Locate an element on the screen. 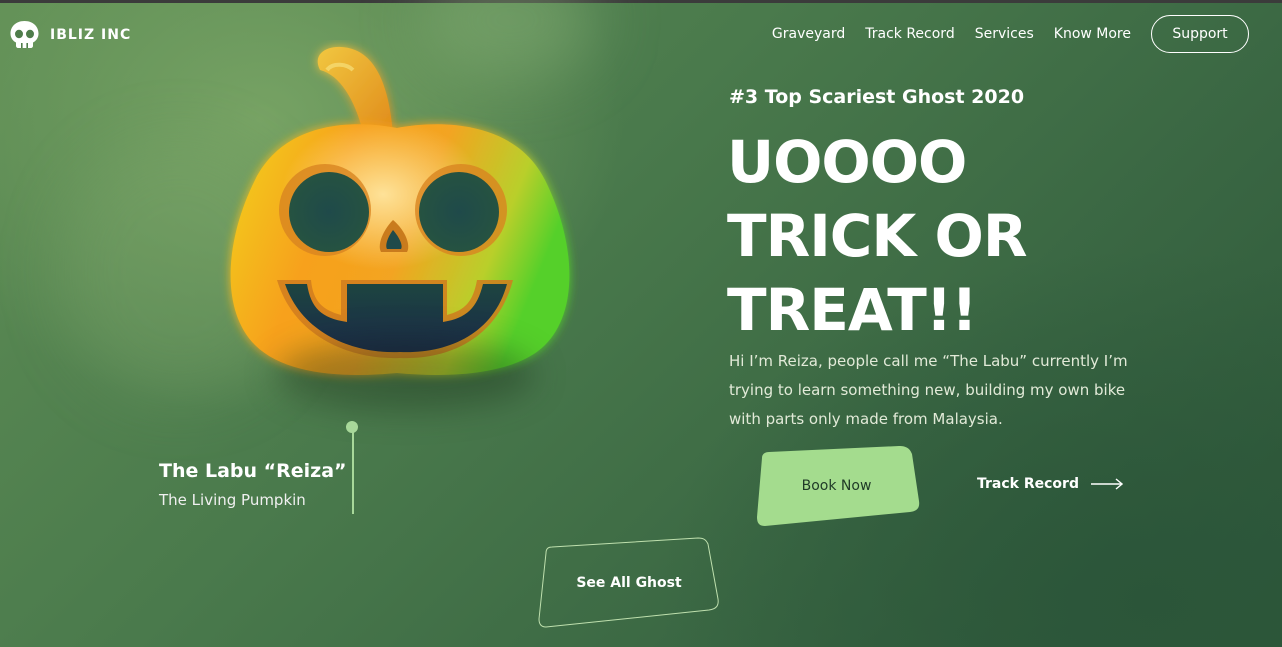 The image size is (1282, 647). hero-headline: UOOOO TRICK OR TREAT!! is located at coordinates (877, 236).